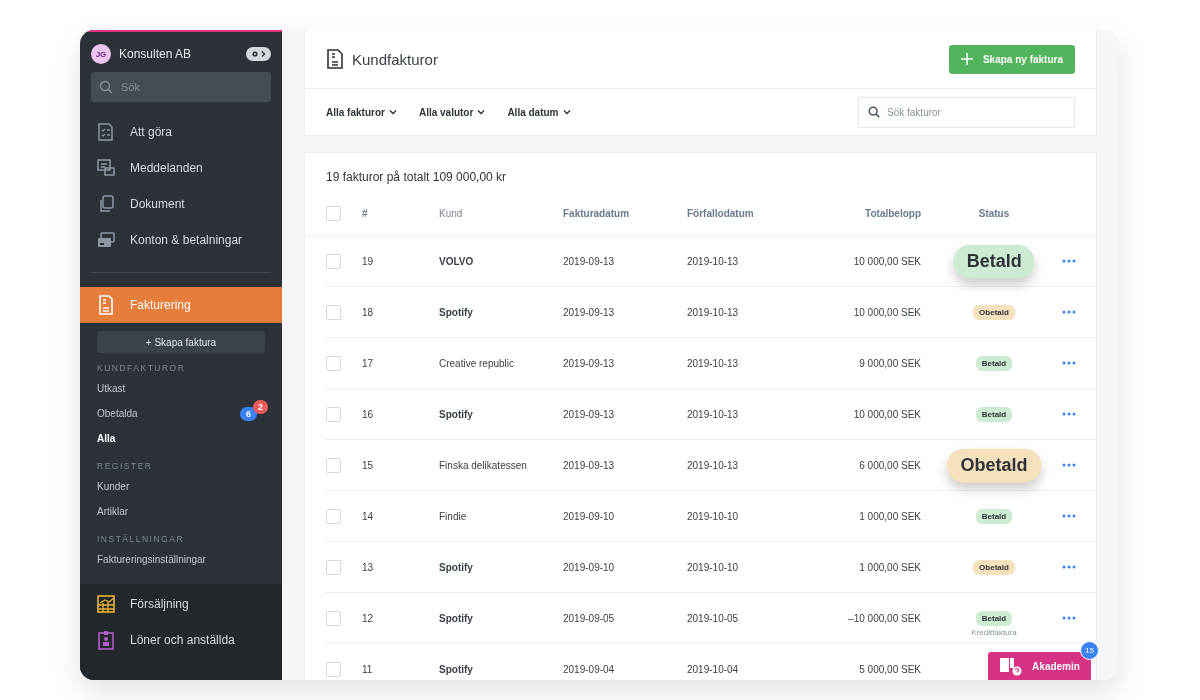 Image resolution: width=1200 pixels, height=700 pixels. What do you see at coordinates (452, 112) in the screenshot?
I see `filter-dropdown: Alla valutor` at bounding box center [452, 112].